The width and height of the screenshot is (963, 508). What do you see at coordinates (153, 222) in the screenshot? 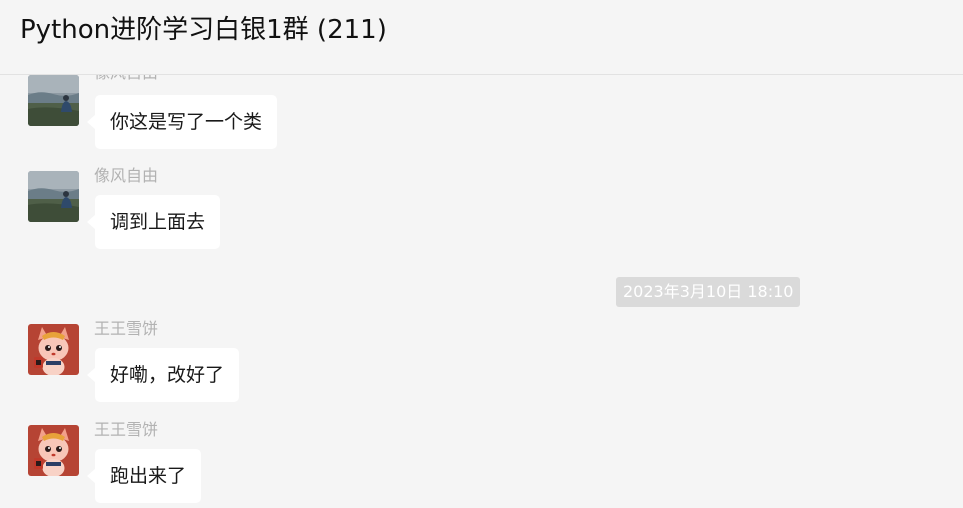
I see `message-bubble: 调到上面去` at bounding box center [153, 222].